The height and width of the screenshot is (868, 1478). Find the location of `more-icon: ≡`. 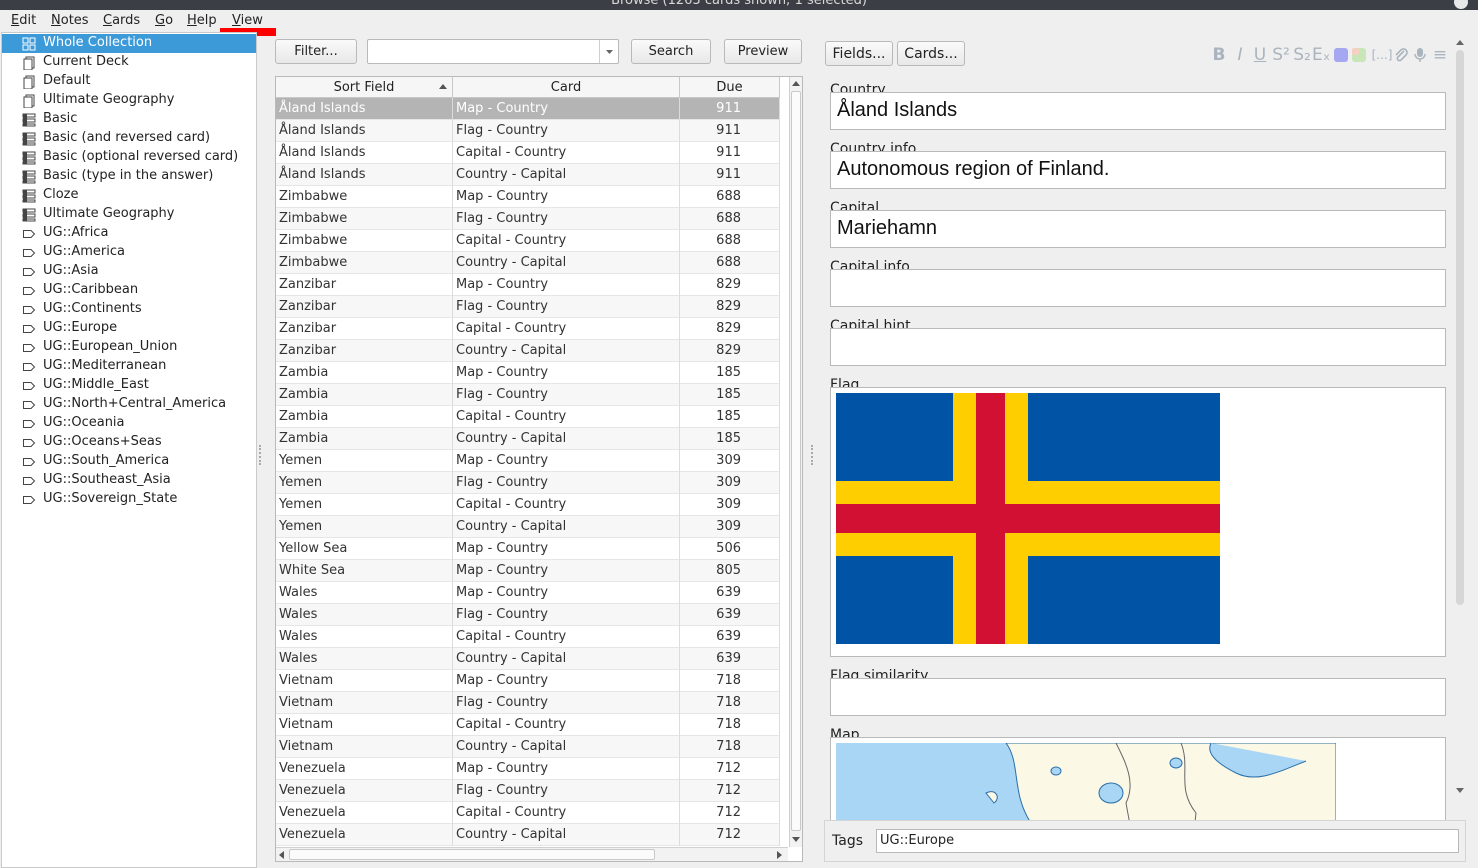

more-icon: ≡ is located at coordinates (1440, 55).